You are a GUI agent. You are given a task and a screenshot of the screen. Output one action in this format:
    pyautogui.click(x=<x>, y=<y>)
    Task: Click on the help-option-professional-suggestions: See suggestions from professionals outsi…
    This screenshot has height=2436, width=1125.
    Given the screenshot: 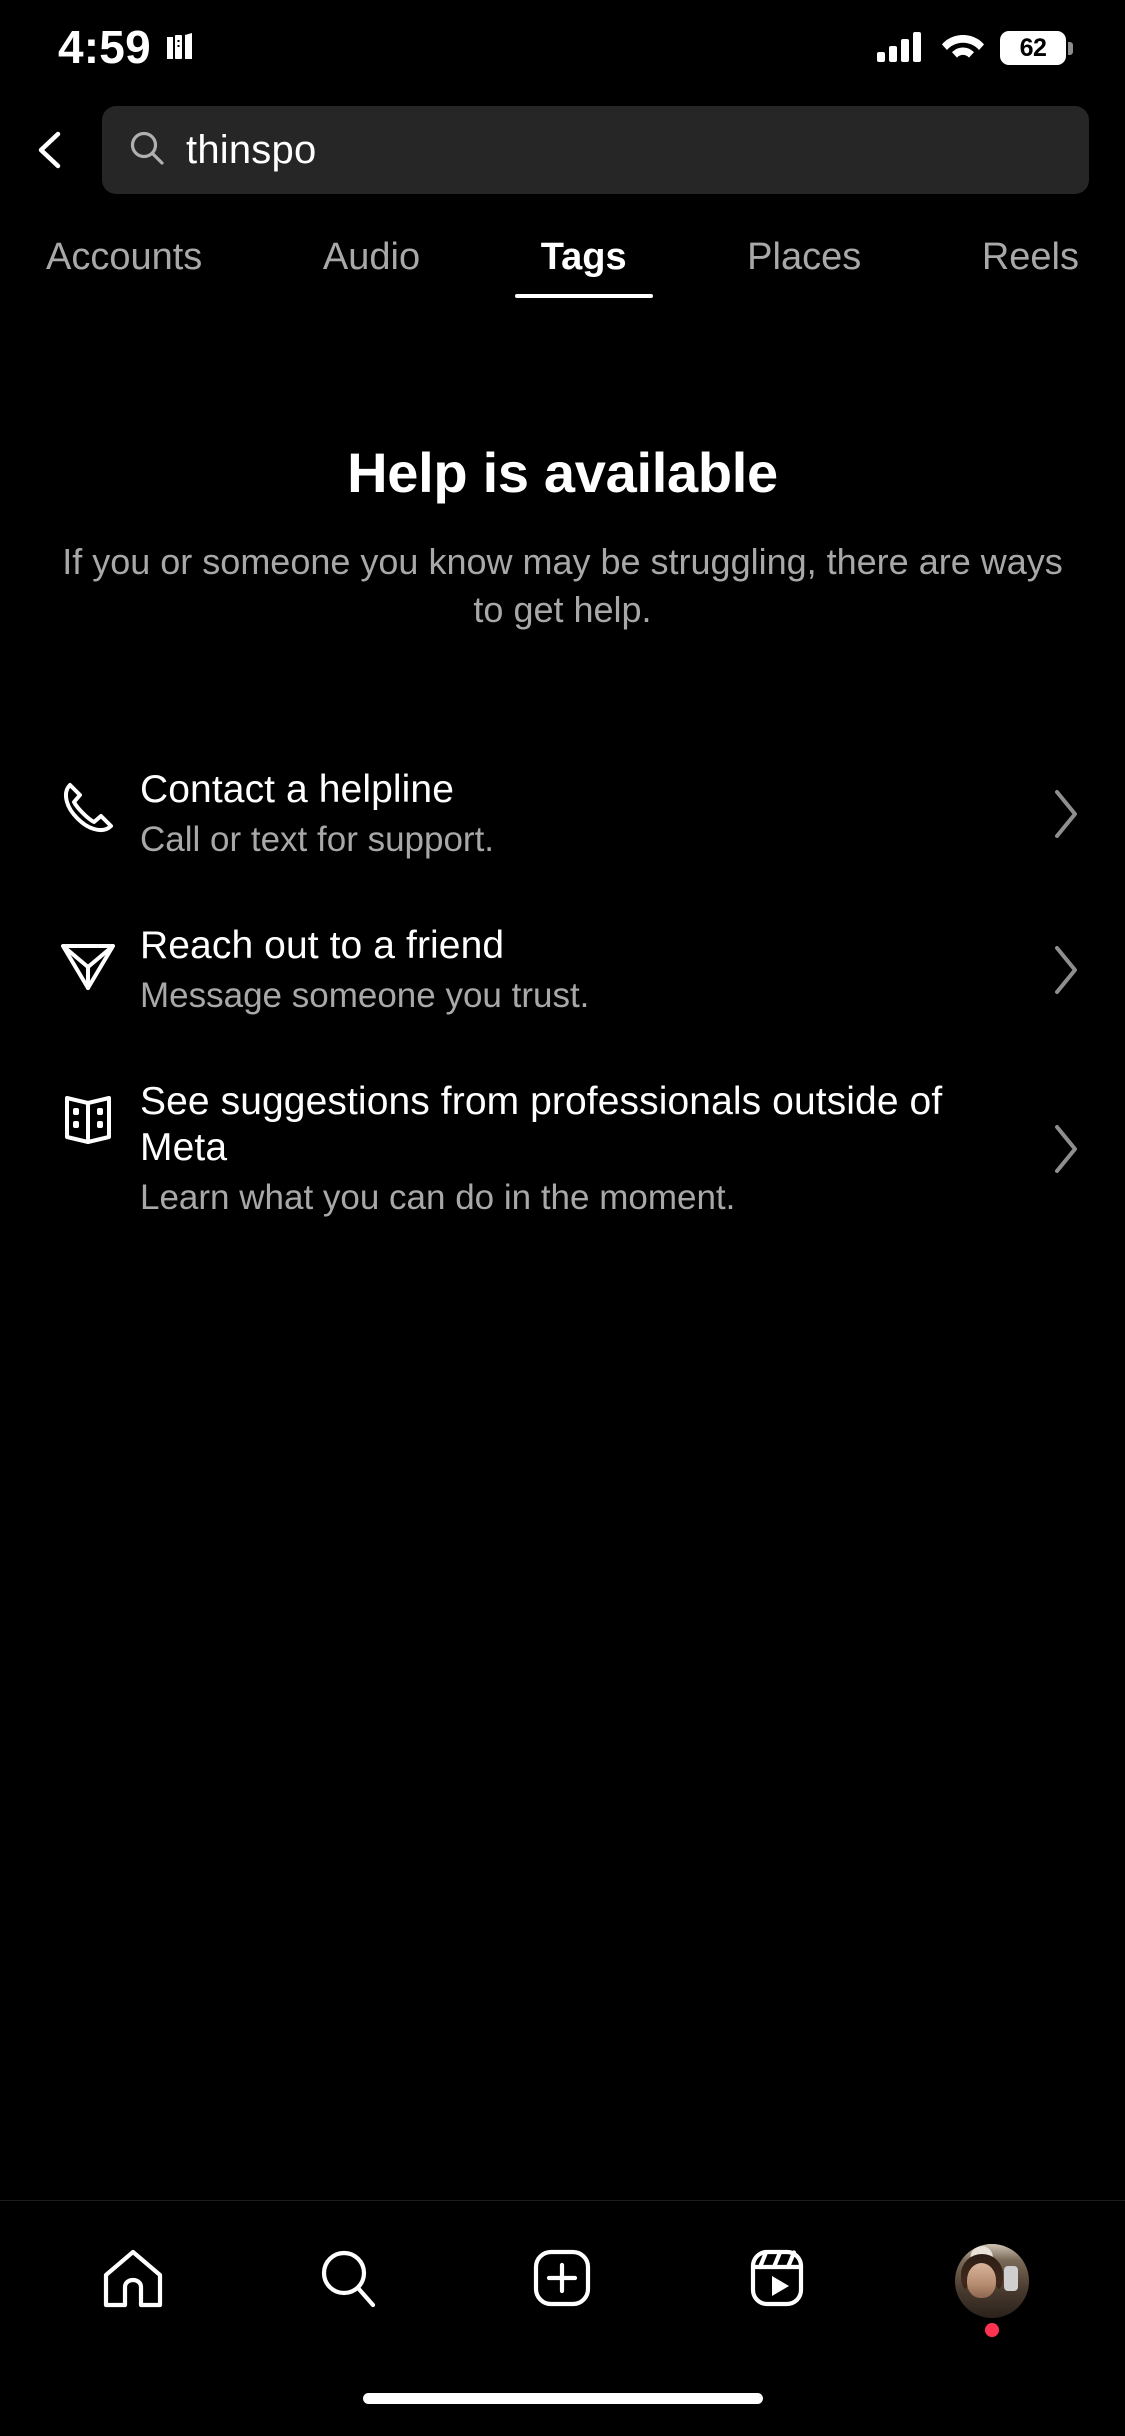 What is the action you would take?
    pyautogui.click(x=562, y=1148)
    